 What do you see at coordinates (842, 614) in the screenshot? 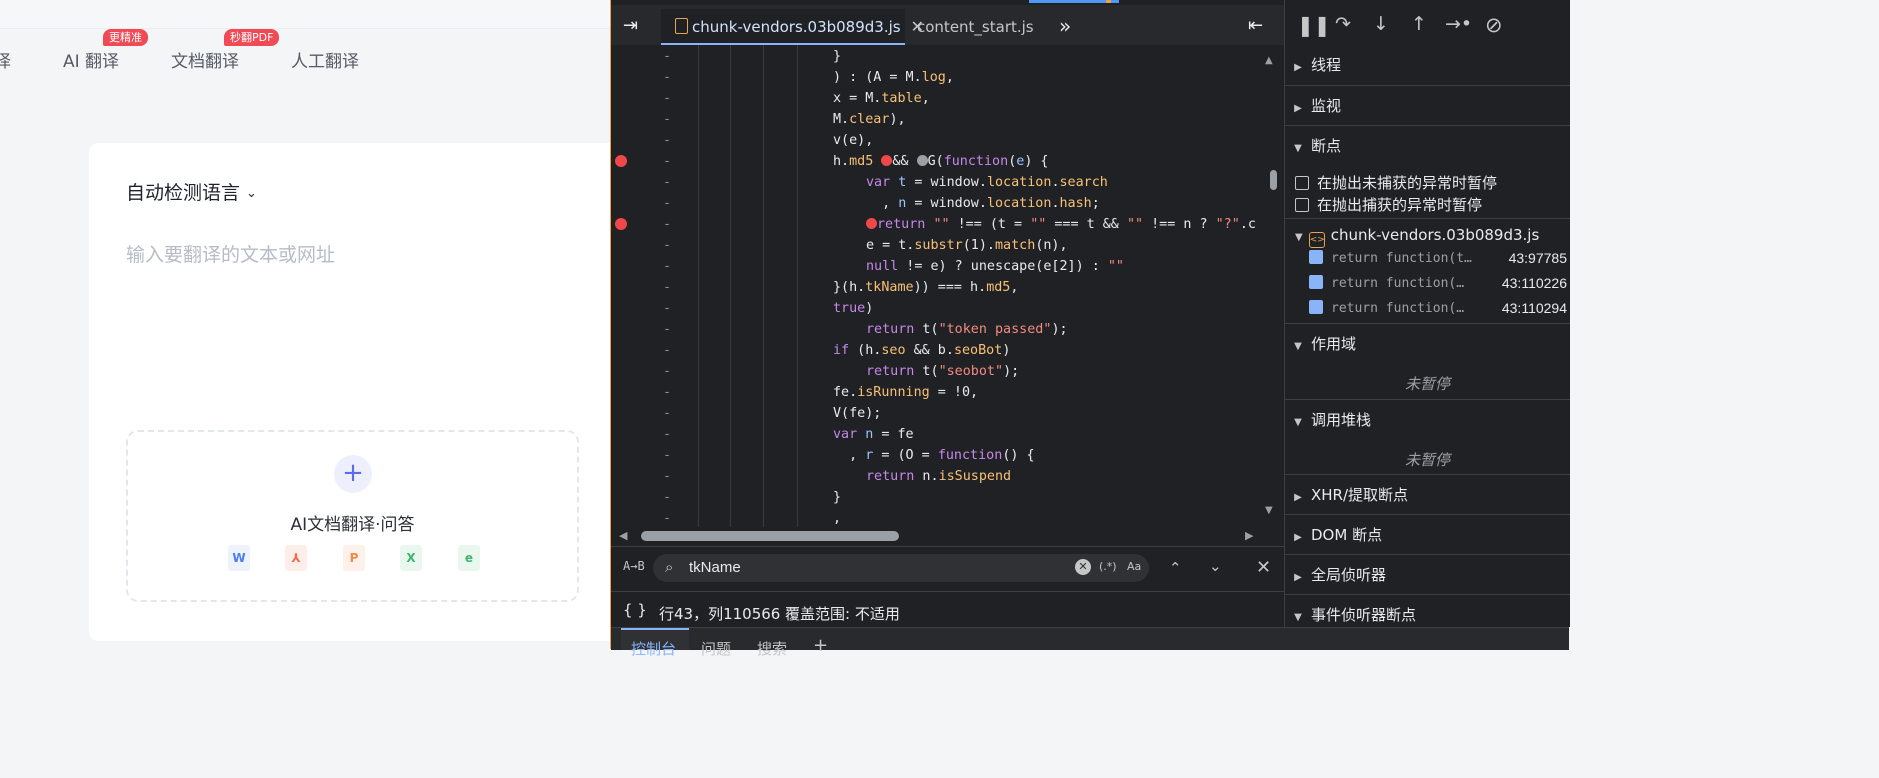
I see `coverage-status: 覆盖范围: 不适用` at bounding box center [842, 614].